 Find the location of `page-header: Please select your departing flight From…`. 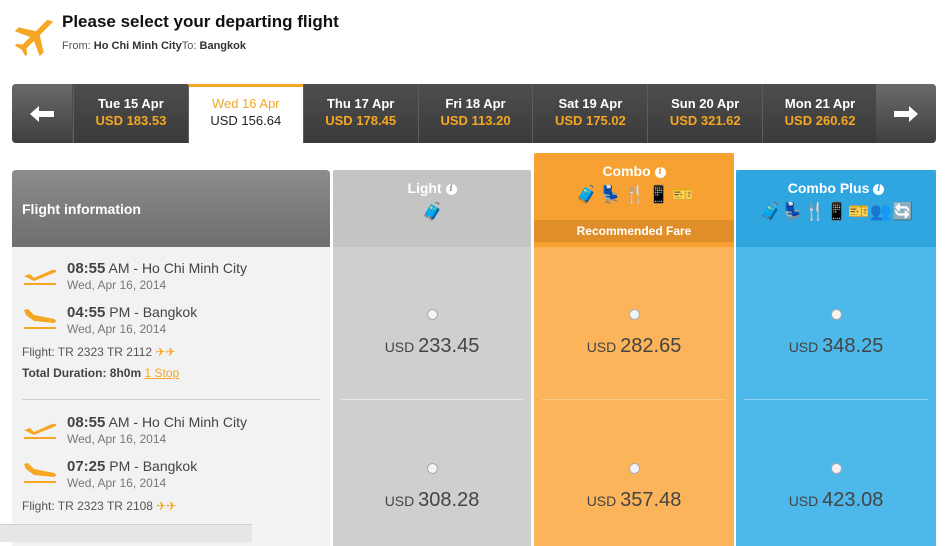

page-header: Please select your departing flight From… is located at coordinates (308, 33).